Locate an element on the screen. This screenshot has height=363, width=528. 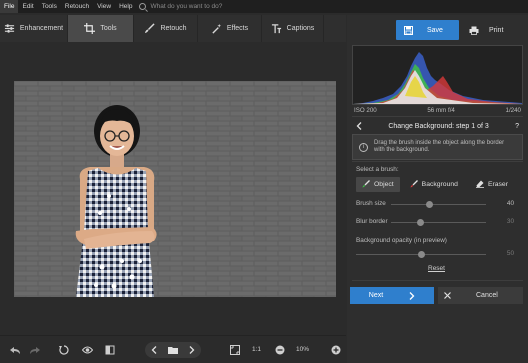
brush-object: Object is located at coordinates (378, 184).